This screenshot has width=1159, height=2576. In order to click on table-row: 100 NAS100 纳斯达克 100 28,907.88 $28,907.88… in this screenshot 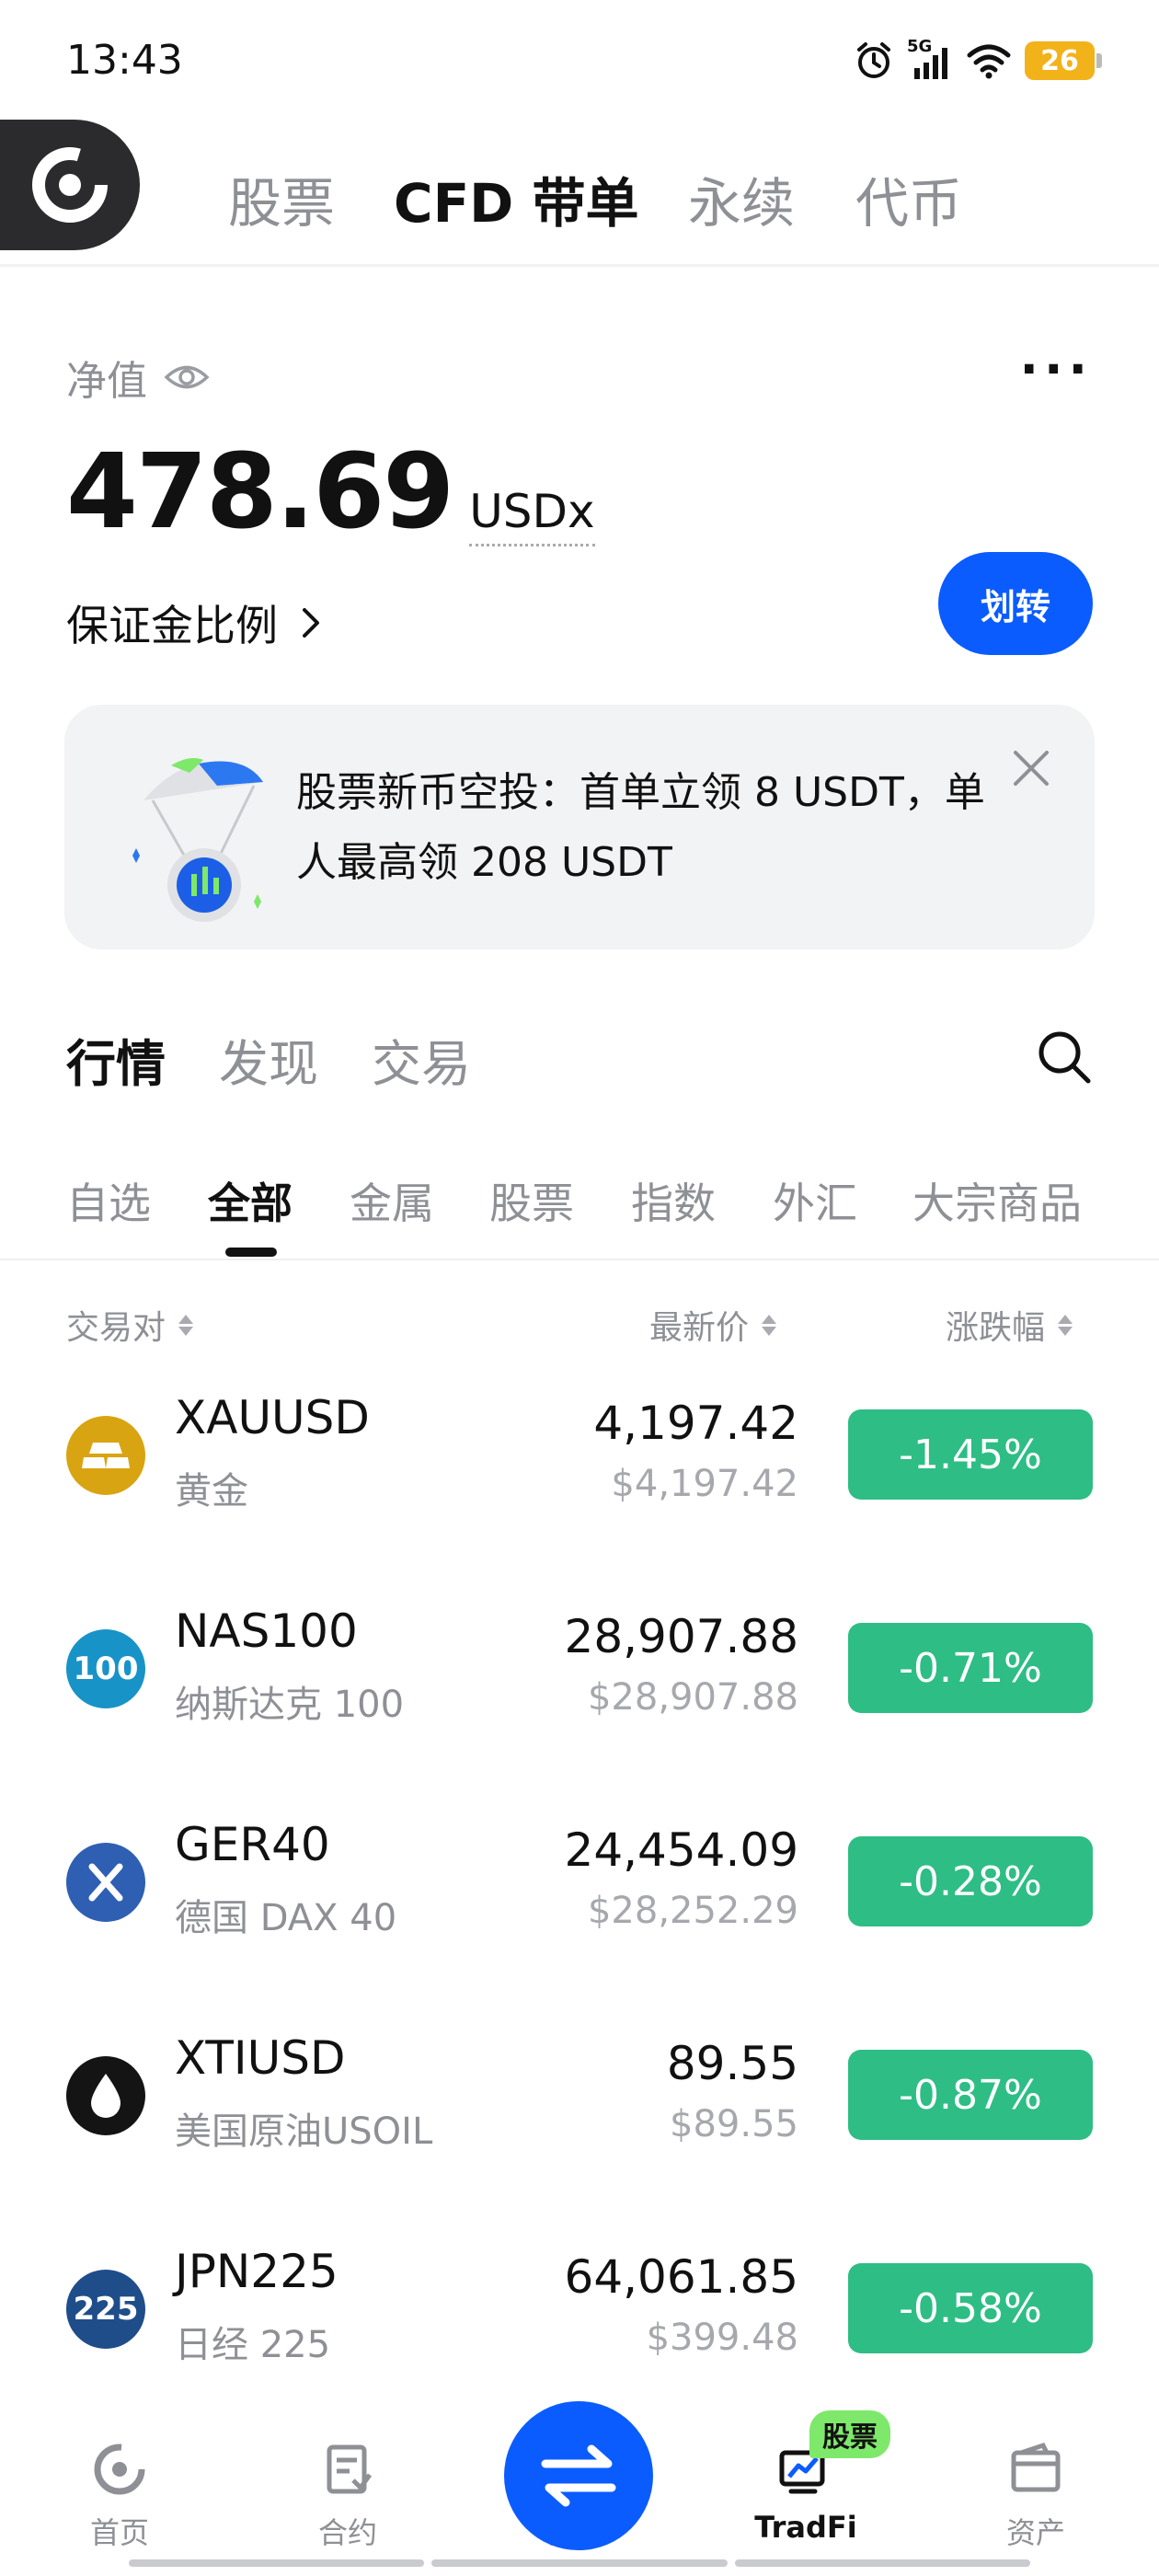, I will do `click(579, 1696)`.